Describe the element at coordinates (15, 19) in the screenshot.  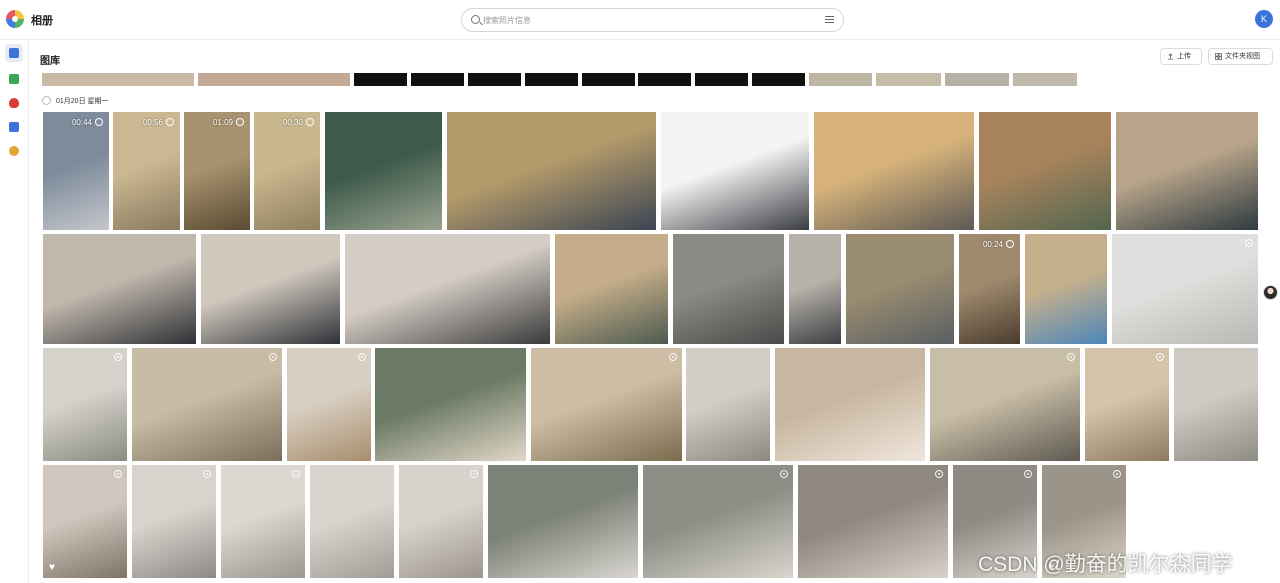
I see `app-logo-icon` at that location.